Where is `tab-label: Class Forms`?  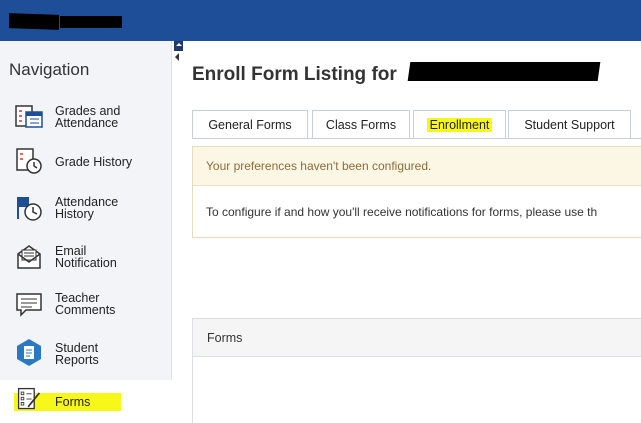
tab-label: Class Forms is located at coordinates (361, 125).